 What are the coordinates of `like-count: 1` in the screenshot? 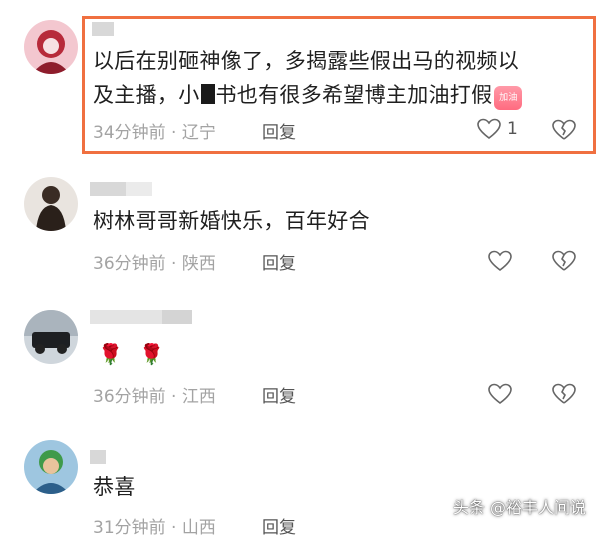 It's located at (512, 129).